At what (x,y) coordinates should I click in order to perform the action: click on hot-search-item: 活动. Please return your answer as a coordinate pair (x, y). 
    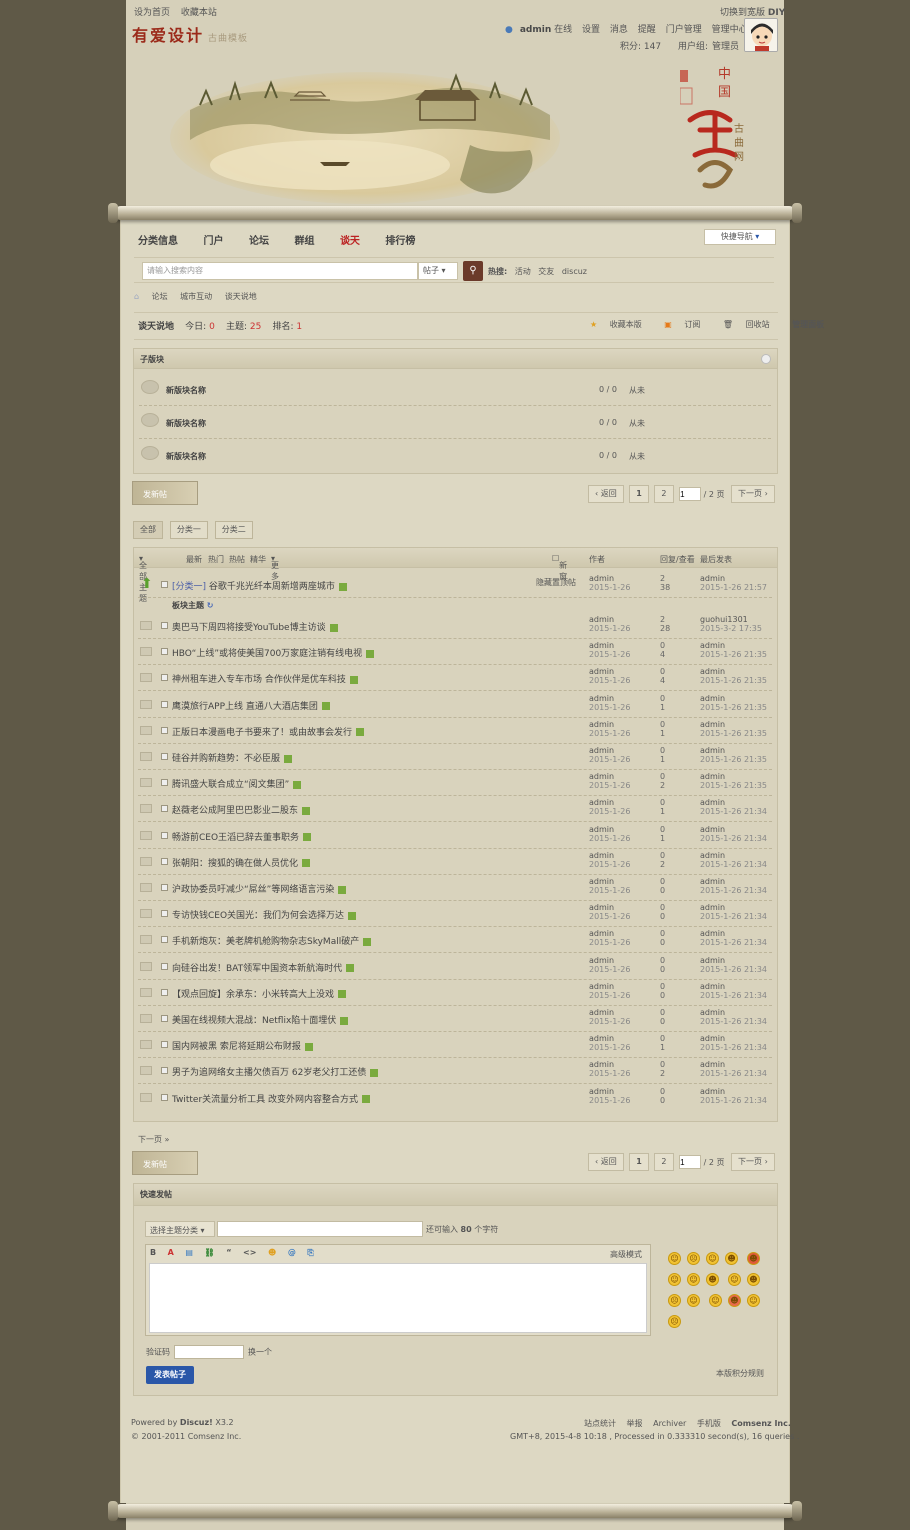
    Looking at the image, I should click on (523, 271).